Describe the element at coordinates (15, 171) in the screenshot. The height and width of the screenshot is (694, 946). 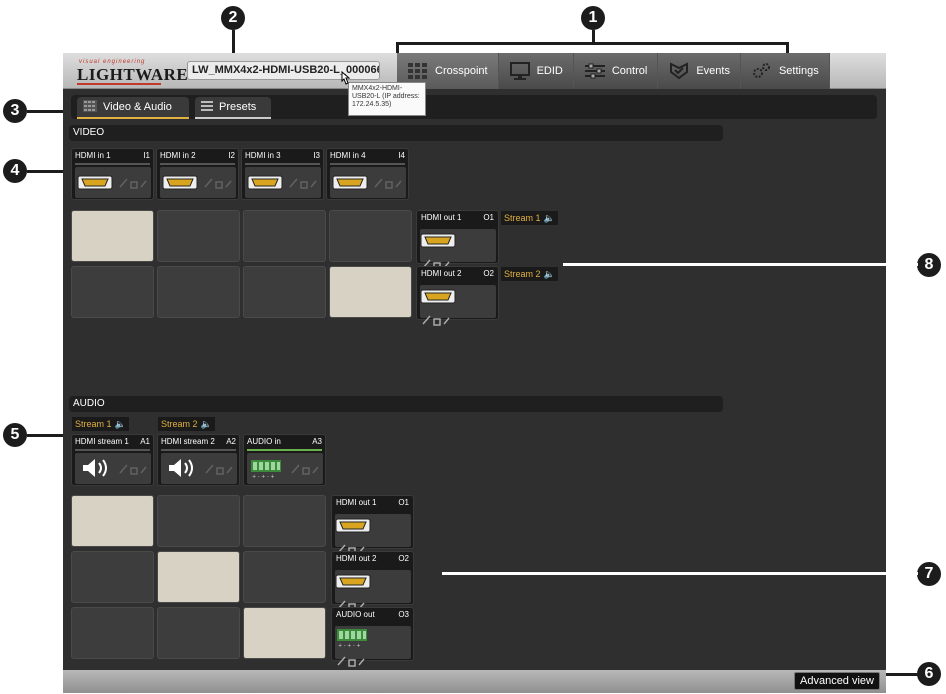
I see `callout-4: 4` at that location.